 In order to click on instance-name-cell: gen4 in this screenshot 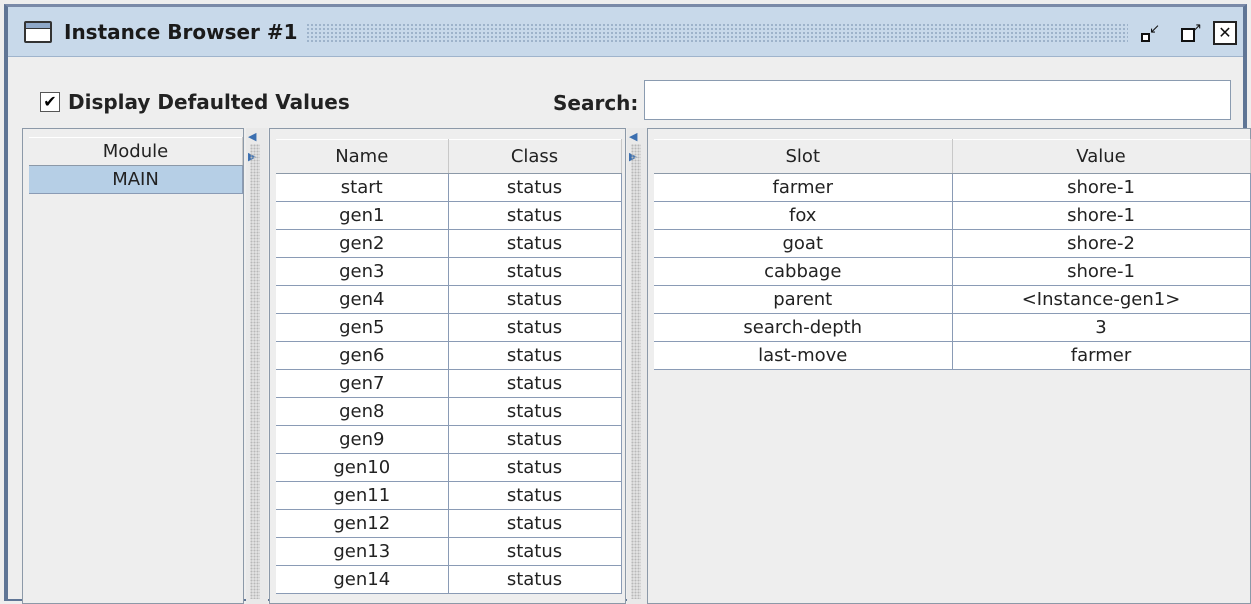, I will do `click(362, 299)`.